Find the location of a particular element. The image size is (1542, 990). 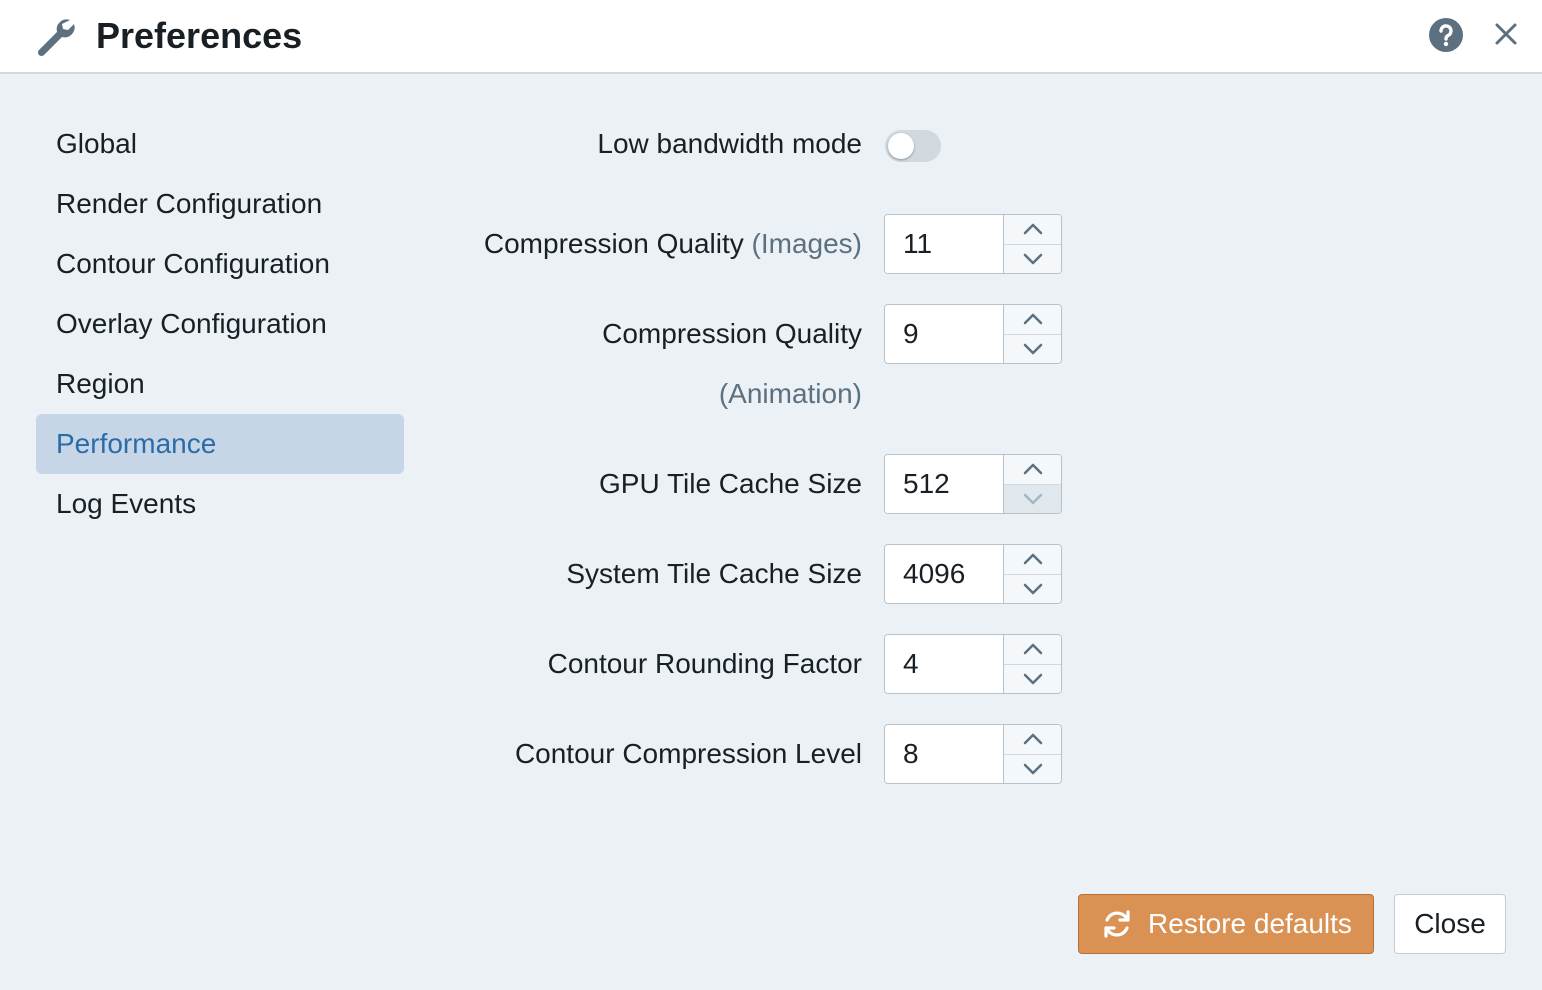

dialog-title: Preferences is located at coordinates (199, 35).